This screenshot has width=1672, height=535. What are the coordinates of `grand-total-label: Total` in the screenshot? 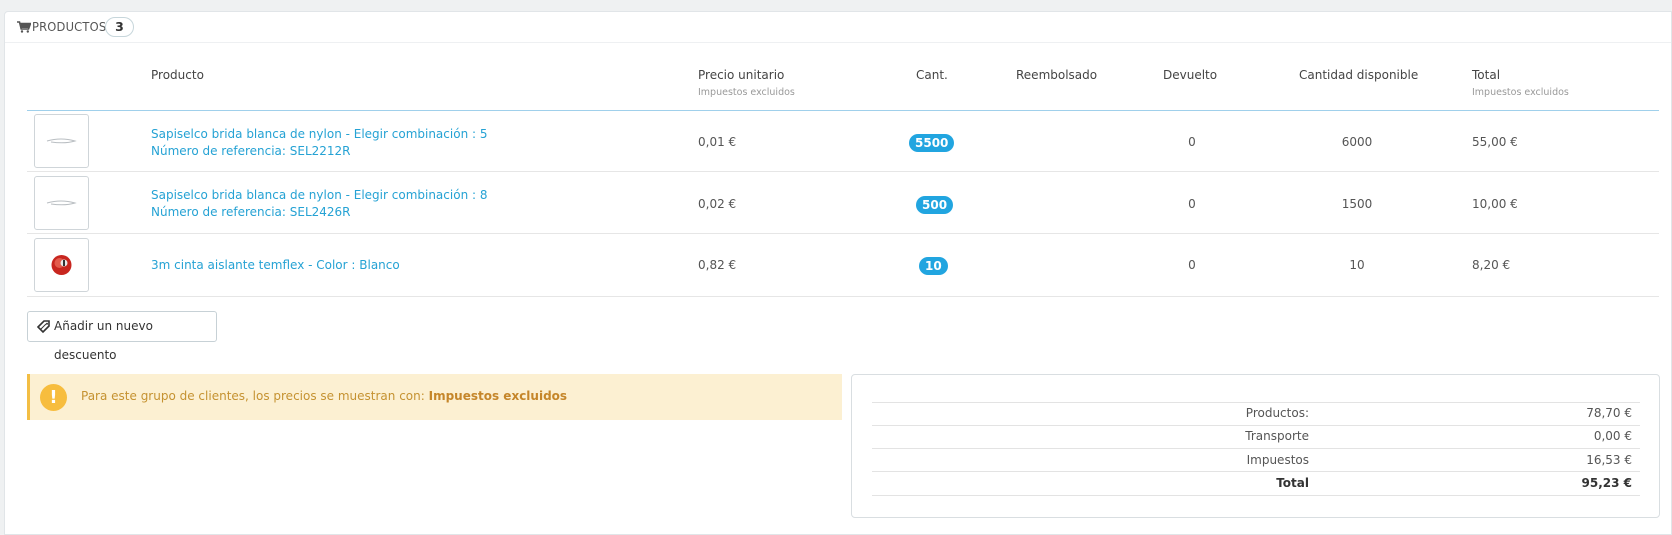 It's located at (1292, 483).